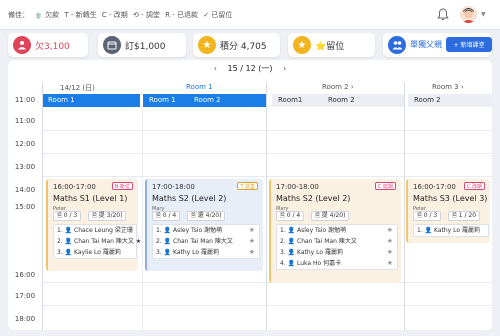 Image resolution: width=500 pixels, height=336 pixels. I want to click on enrollment-pill: 🗎 1 / 20, so click(464, 216).